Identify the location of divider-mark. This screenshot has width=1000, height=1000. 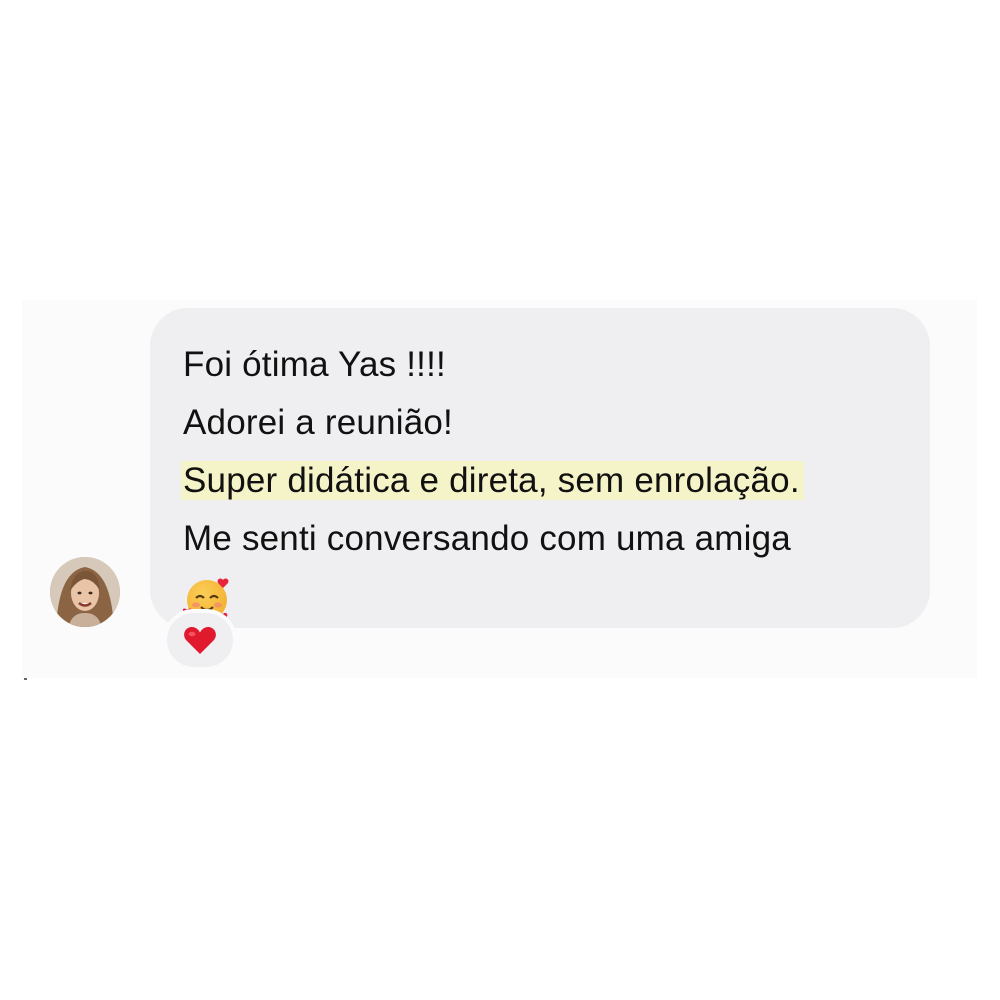
(25, 679).